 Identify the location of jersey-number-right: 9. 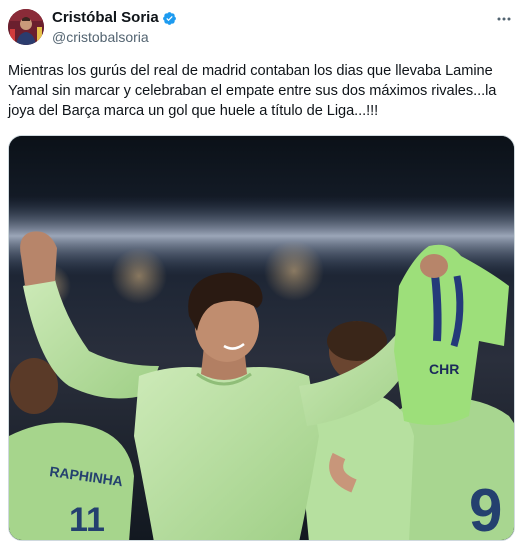
(485, 509).